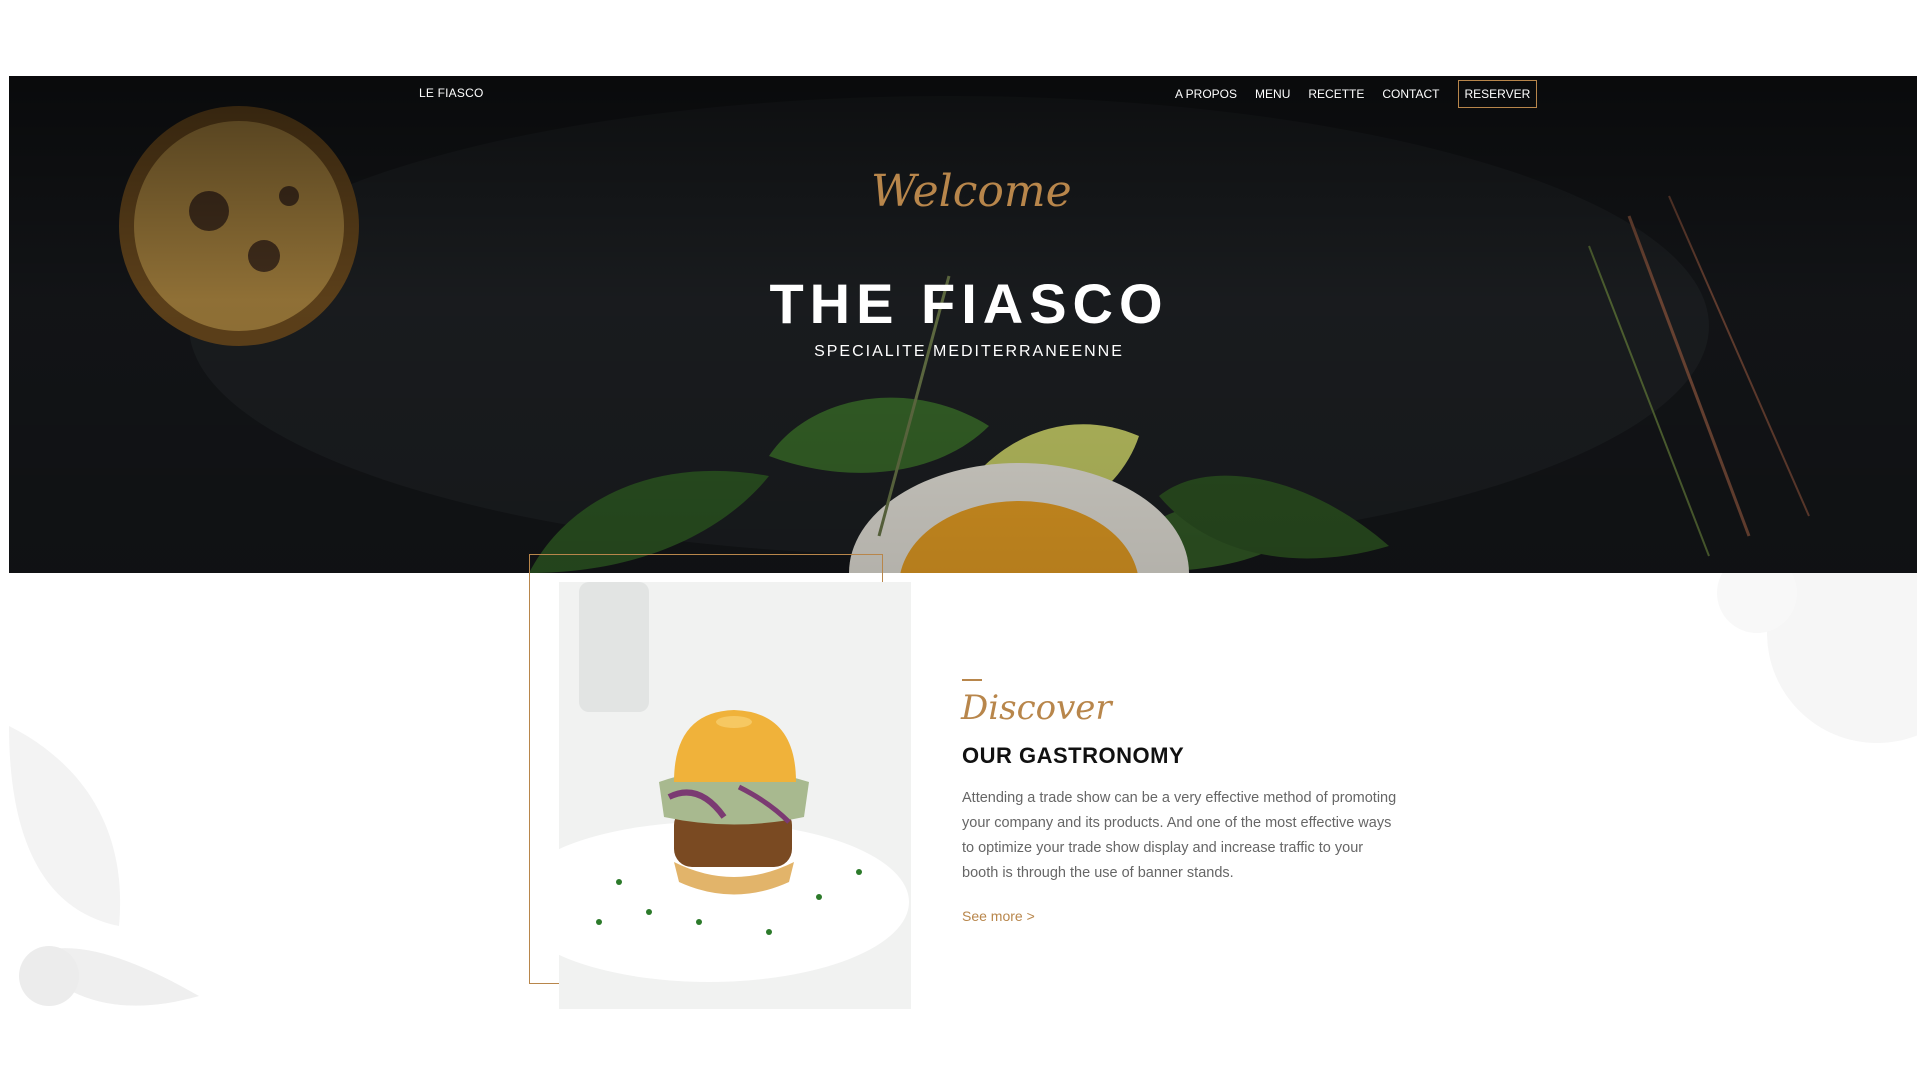  I want to click on nav-item-recette: RECETTE, so click(1336, 94).